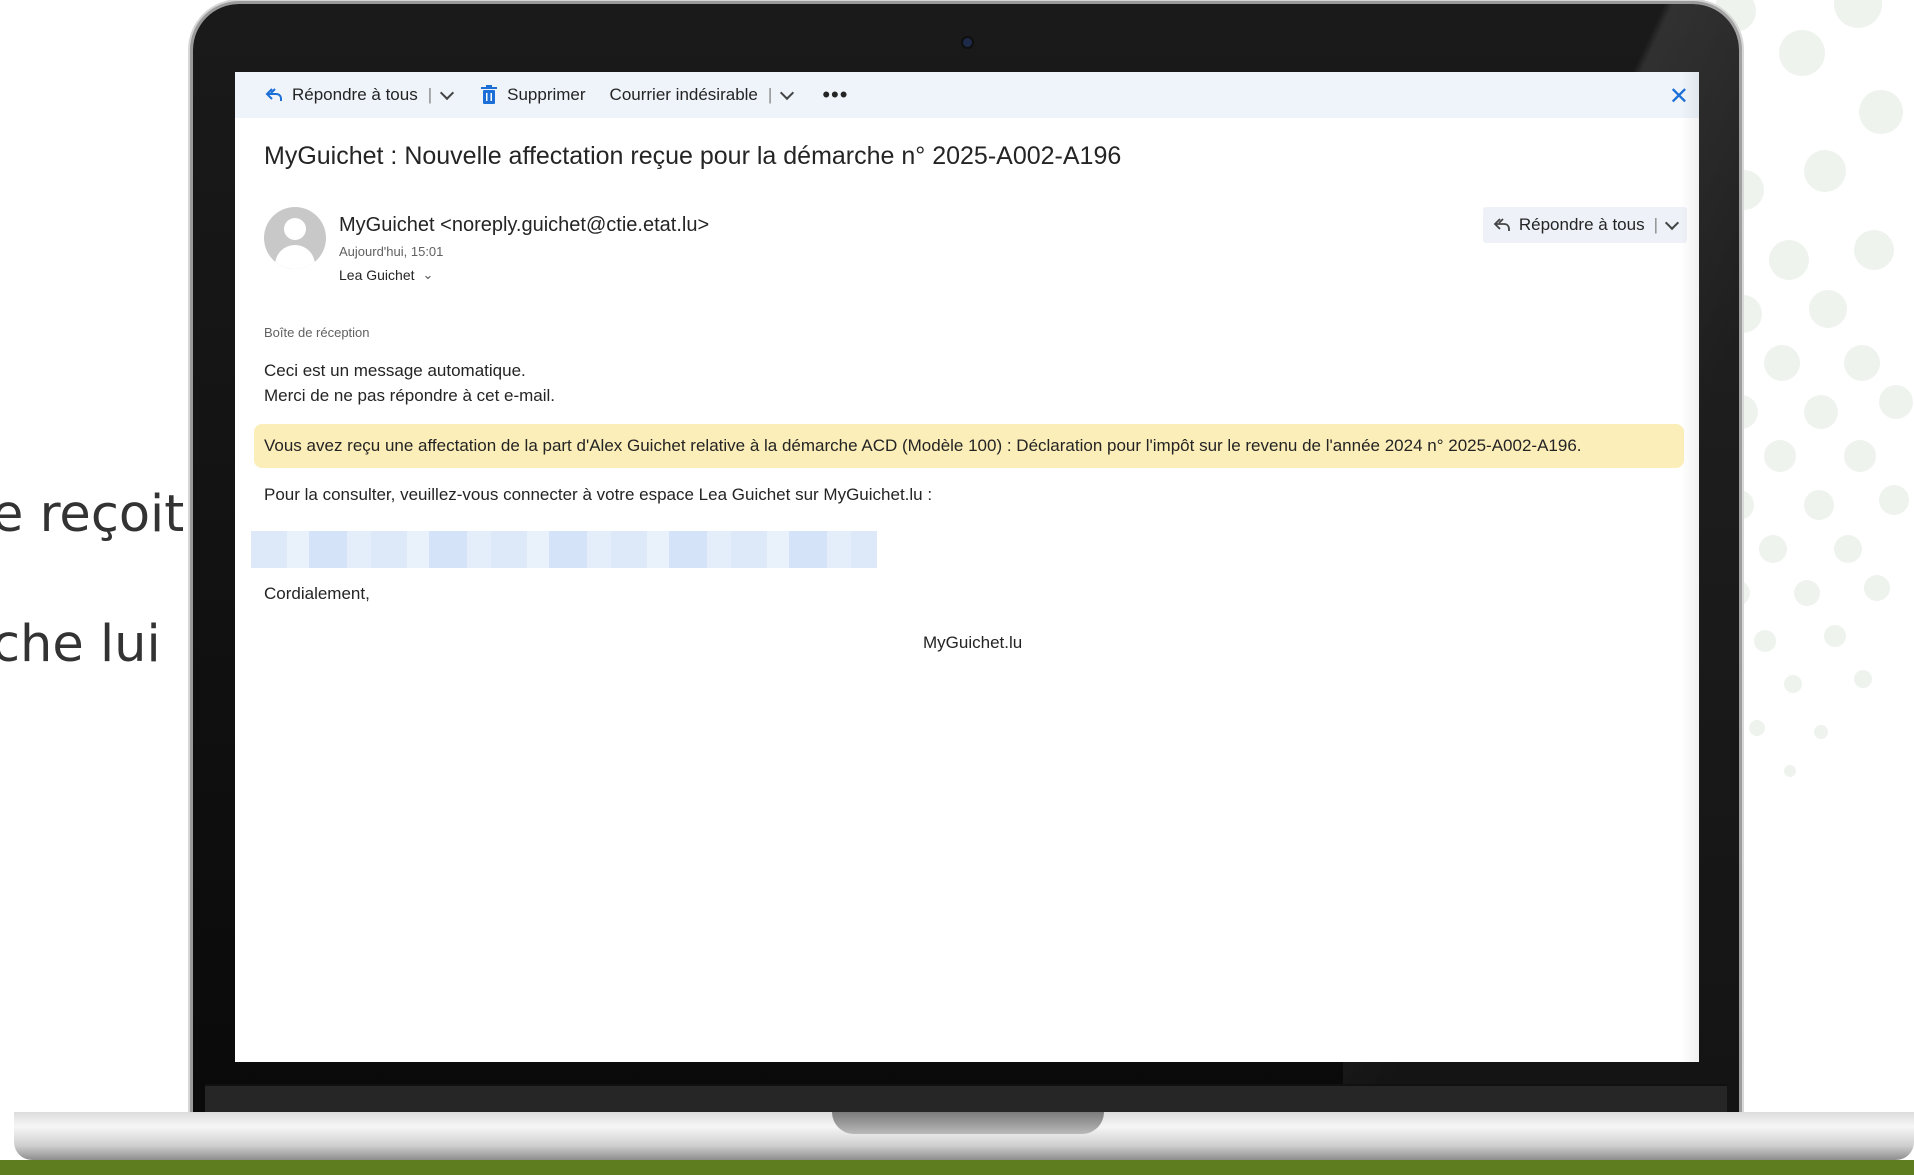  Describe the element at coordinates (295, 238) in the screenshot. I see `avatar` at that location.